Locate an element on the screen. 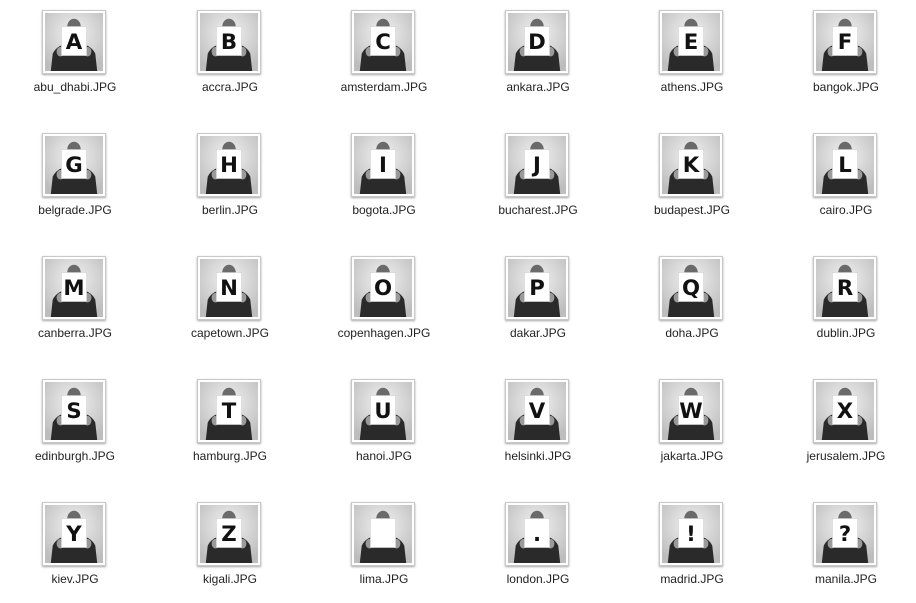 This screenshot has height=603, width=916. file-item: lima.JPG is located at coordinates (384, 547).